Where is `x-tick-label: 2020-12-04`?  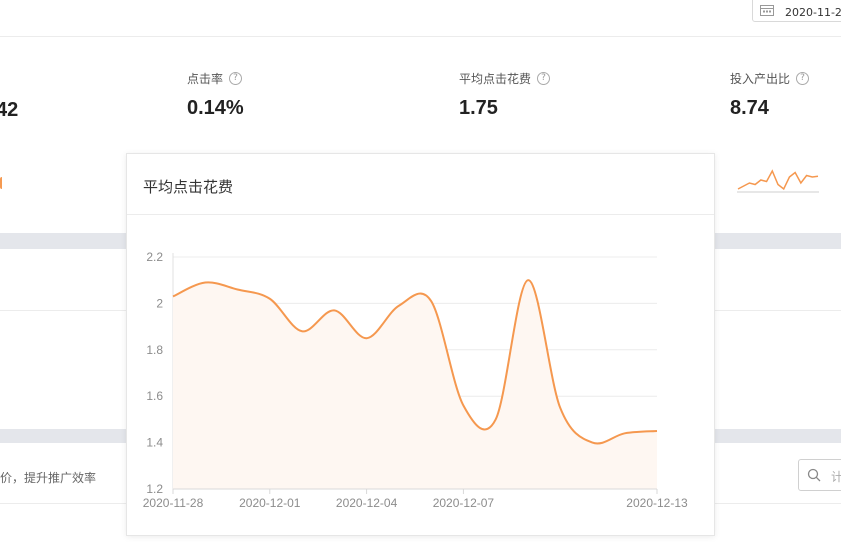 x-tick-label: 2020-12-04 is located at coordinates (367, 503).